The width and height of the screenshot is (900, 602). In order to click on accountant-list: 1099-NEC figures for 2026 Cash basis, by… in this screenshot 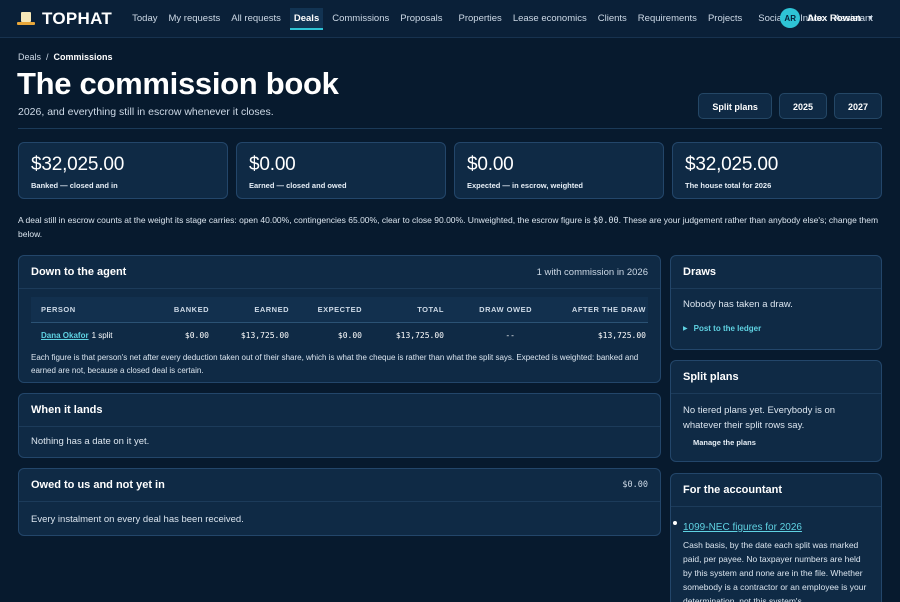, I will do `click(776, 554)`.